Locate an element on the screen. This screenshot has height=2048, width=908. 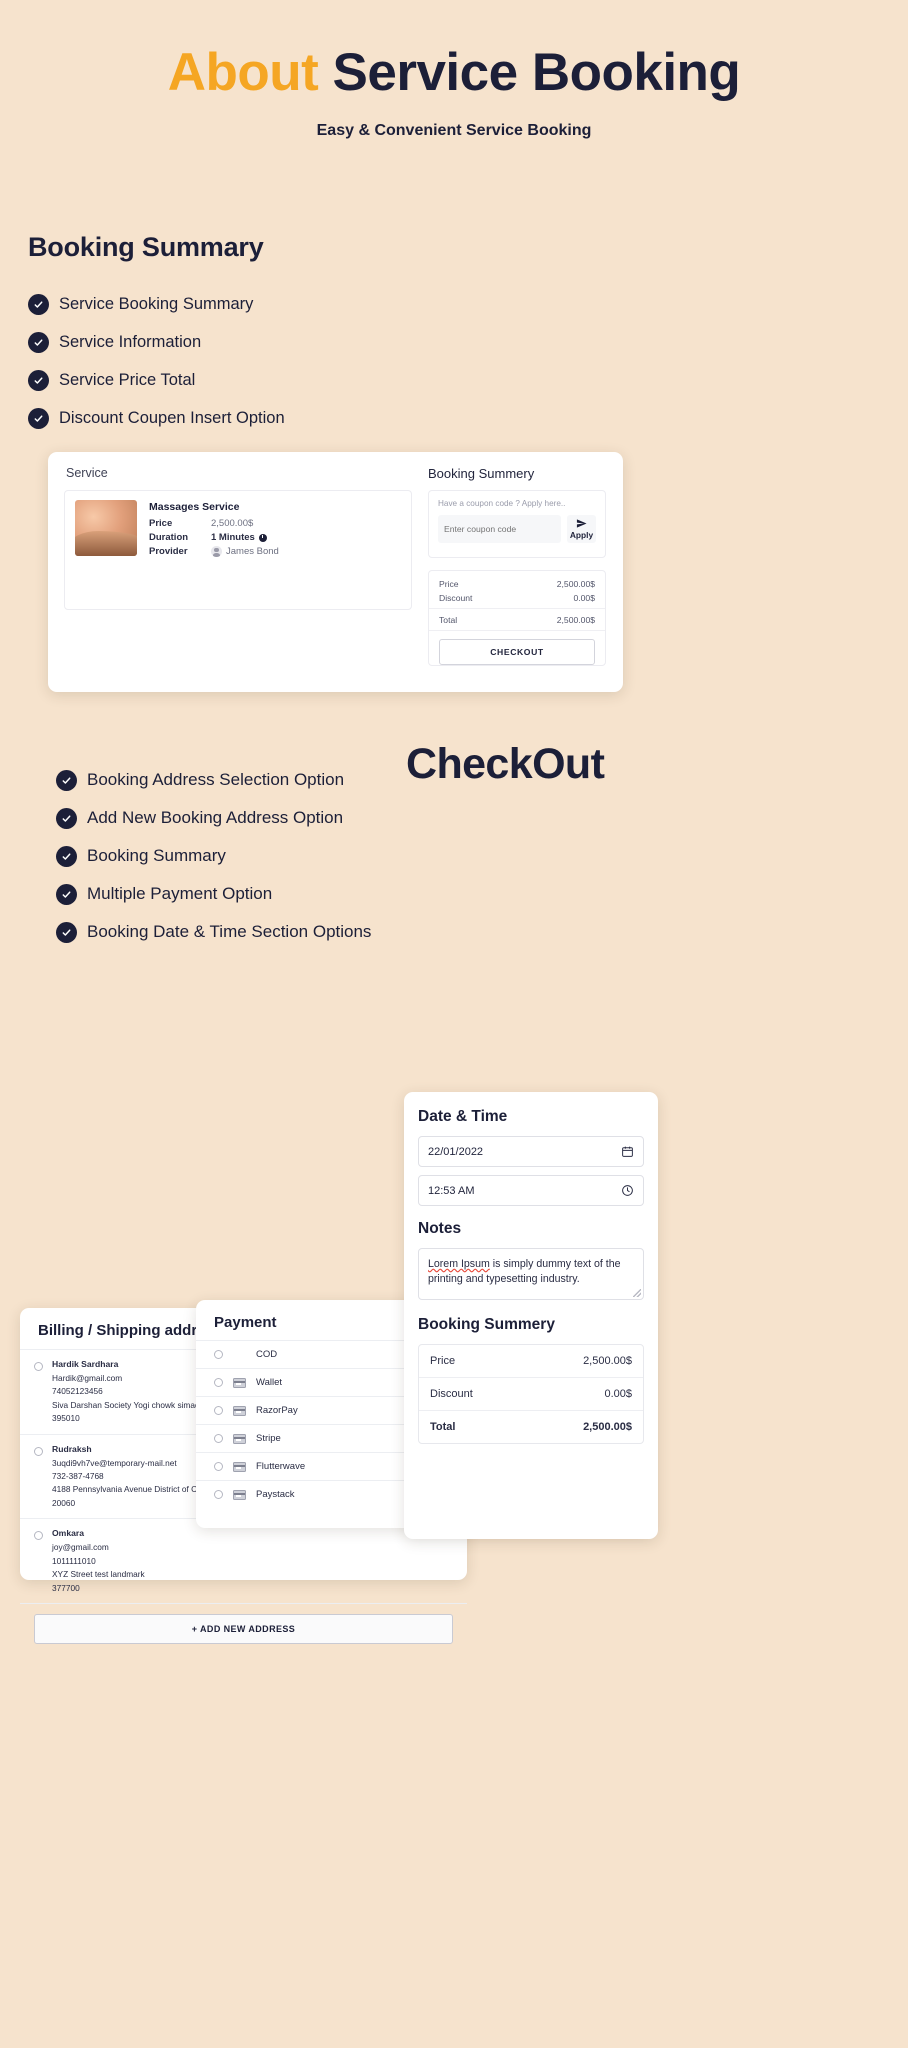
time-input: 12:53 AM is located at coordinates (531, 1190).